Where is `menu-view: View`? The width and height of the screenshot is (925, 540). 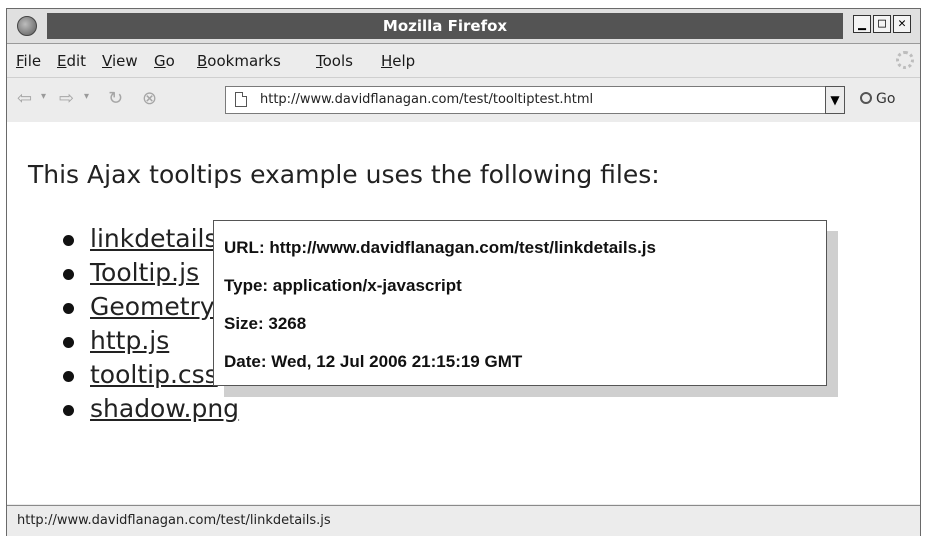
menu-view: View is located at coordinates (120, 61).